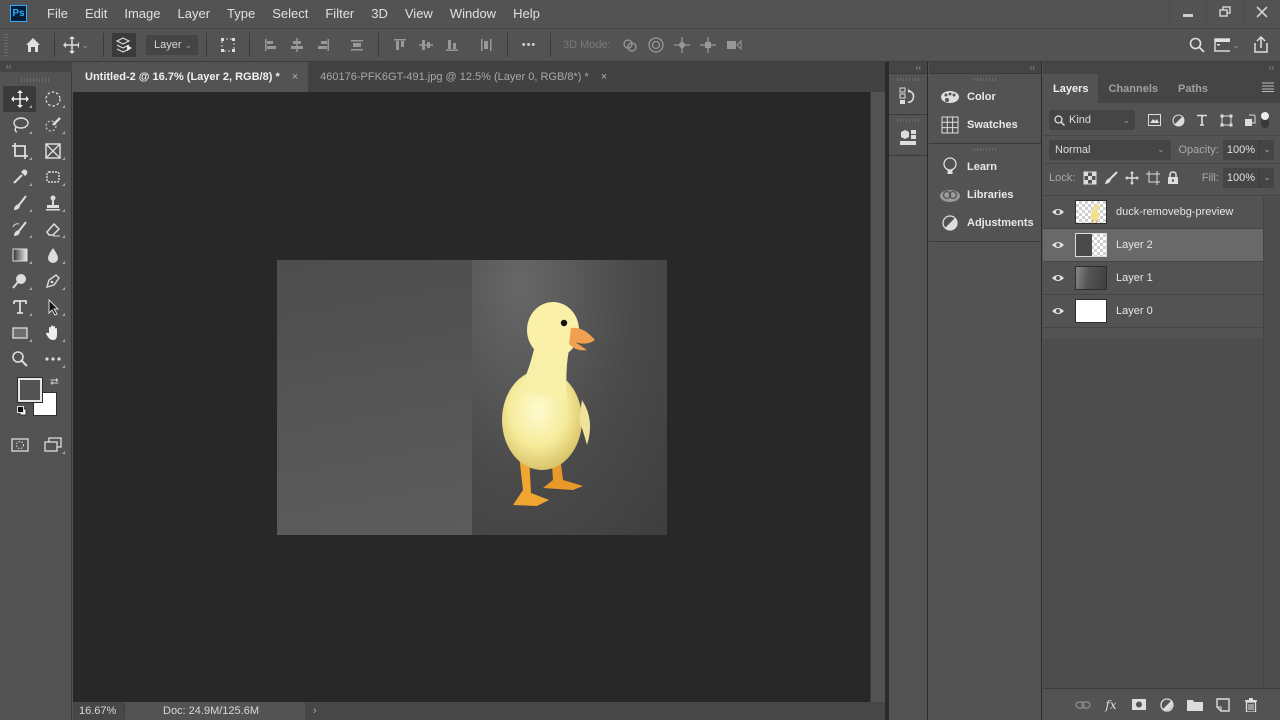 The height and width of the screenshot is (720, 1280). I want to click on blur-tool, so click(52, 255).